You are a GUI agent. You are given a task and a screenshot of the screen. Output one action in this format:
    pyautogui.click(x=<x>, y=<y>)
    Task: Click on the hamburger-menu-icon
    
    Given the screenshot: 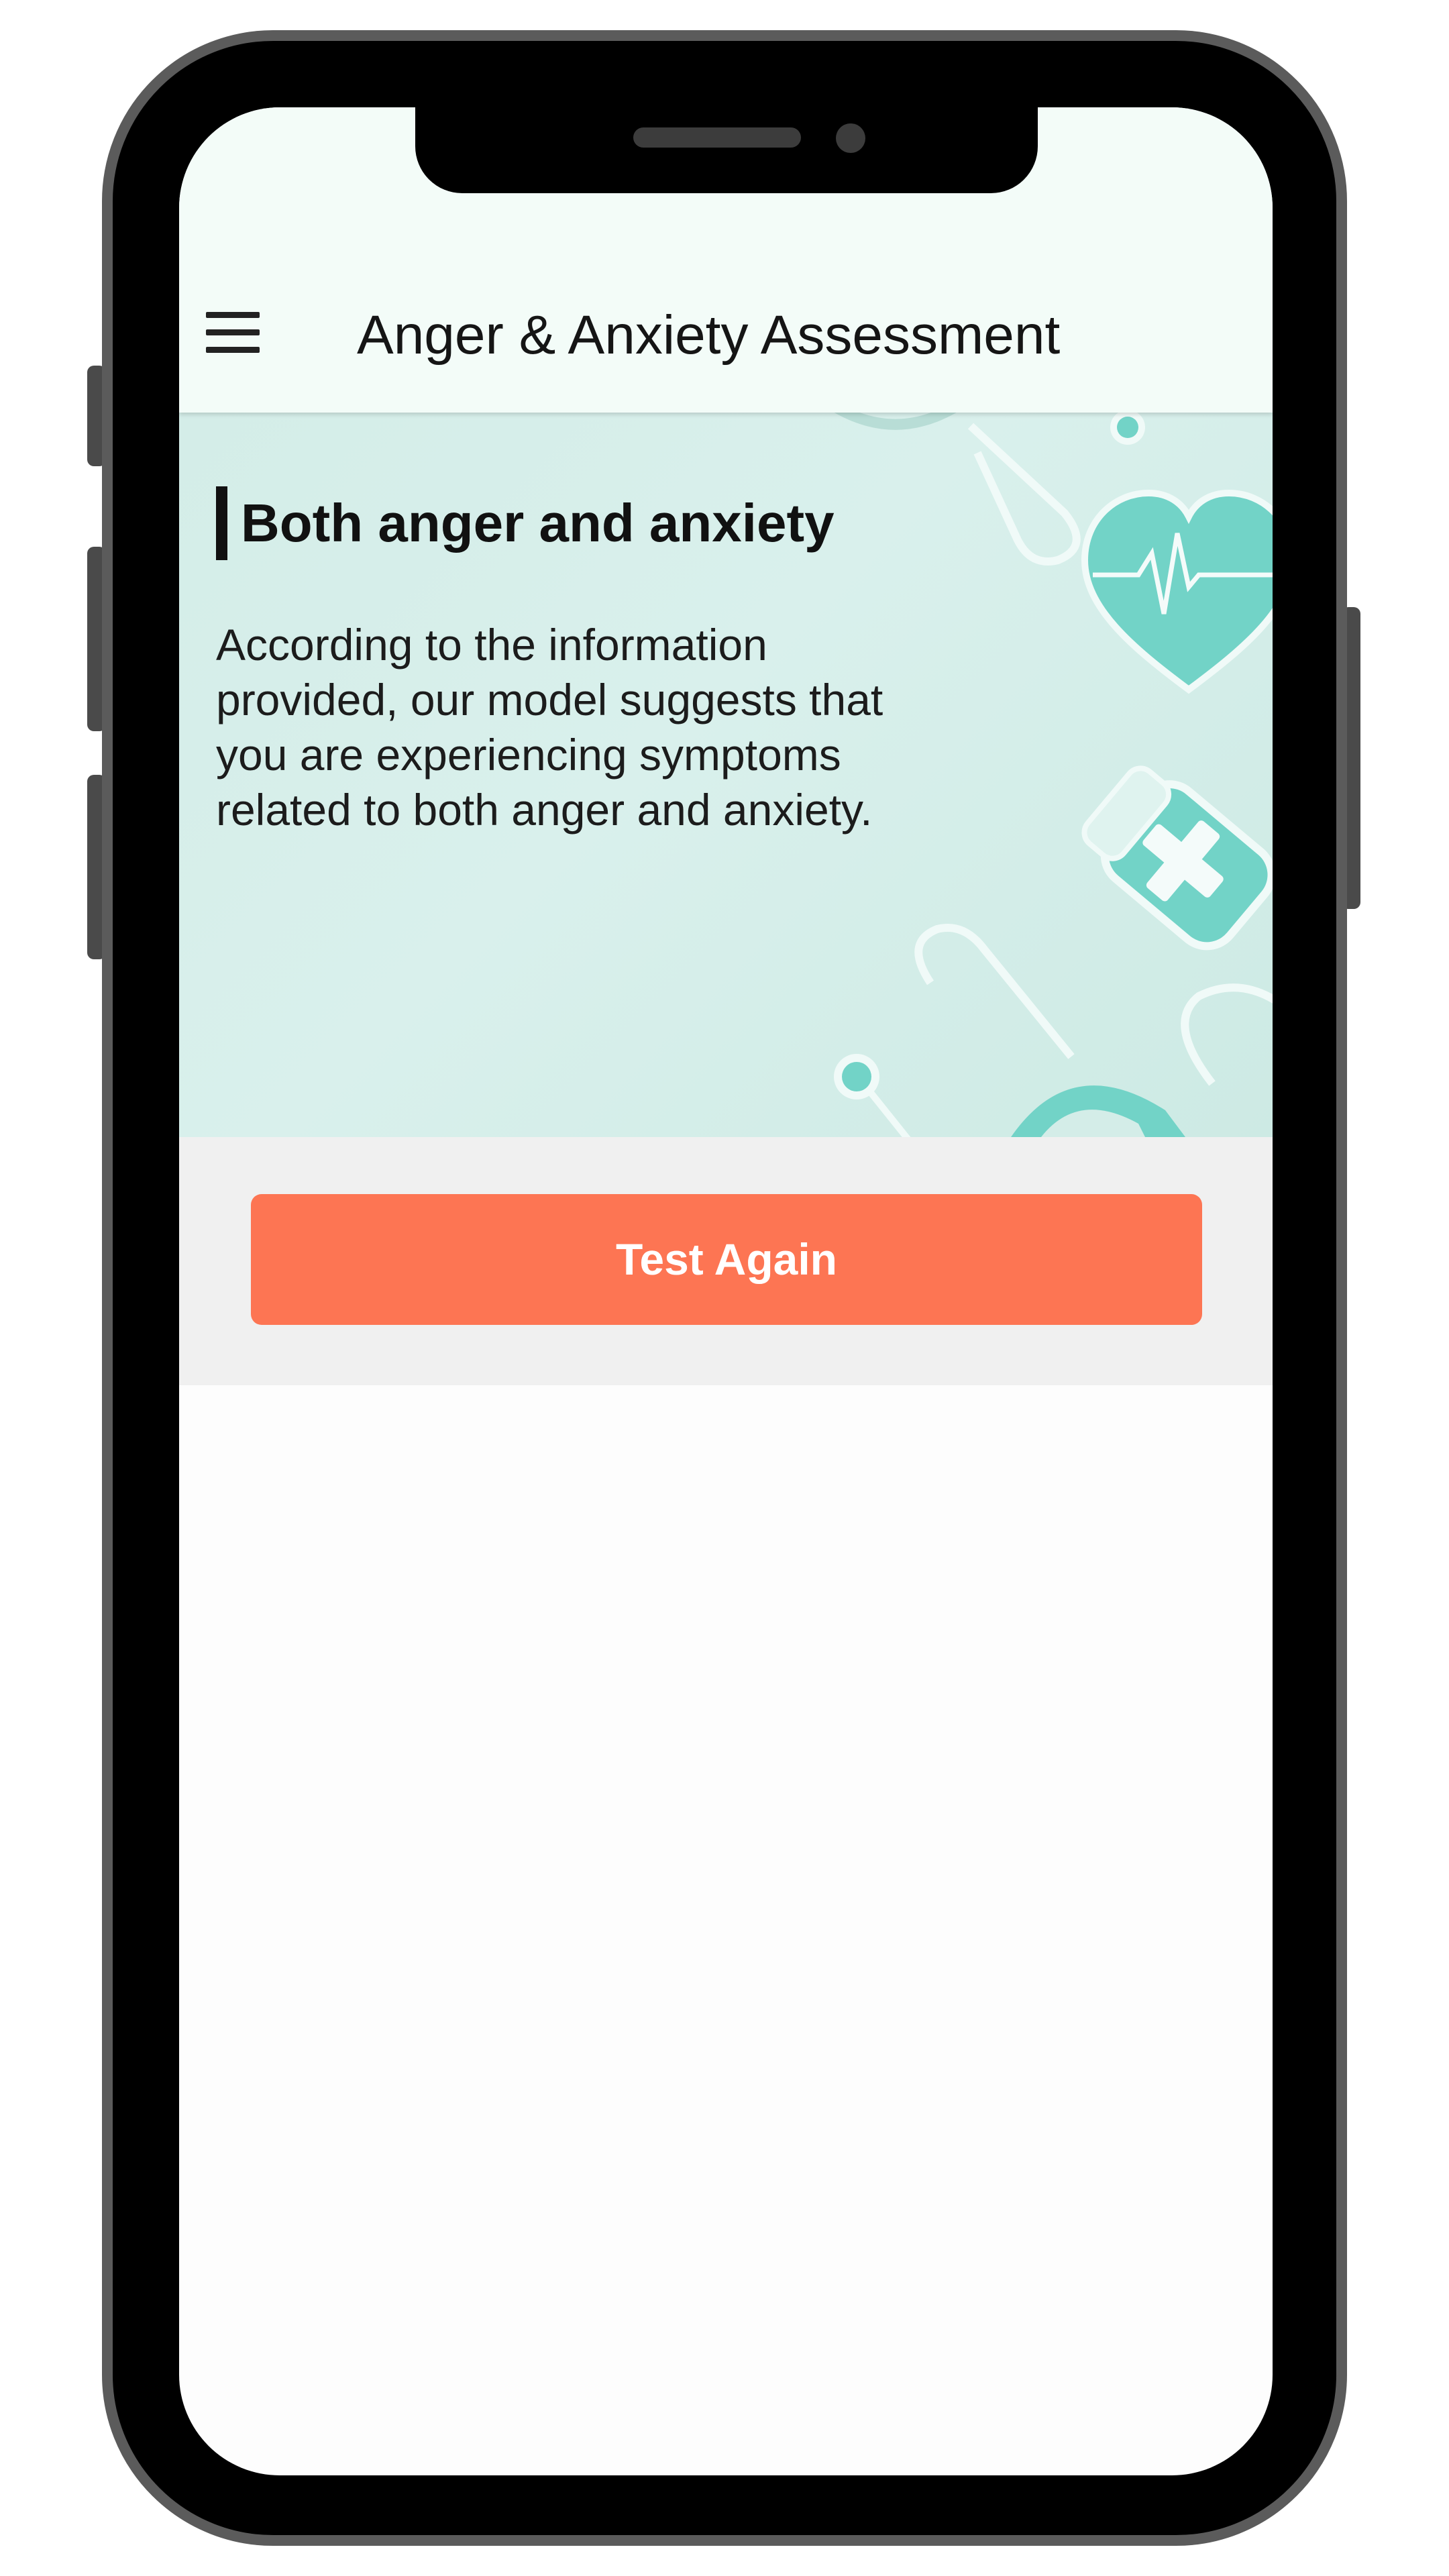 What is the action you would take?
    pyautogui.click(x=233, y=333)
    